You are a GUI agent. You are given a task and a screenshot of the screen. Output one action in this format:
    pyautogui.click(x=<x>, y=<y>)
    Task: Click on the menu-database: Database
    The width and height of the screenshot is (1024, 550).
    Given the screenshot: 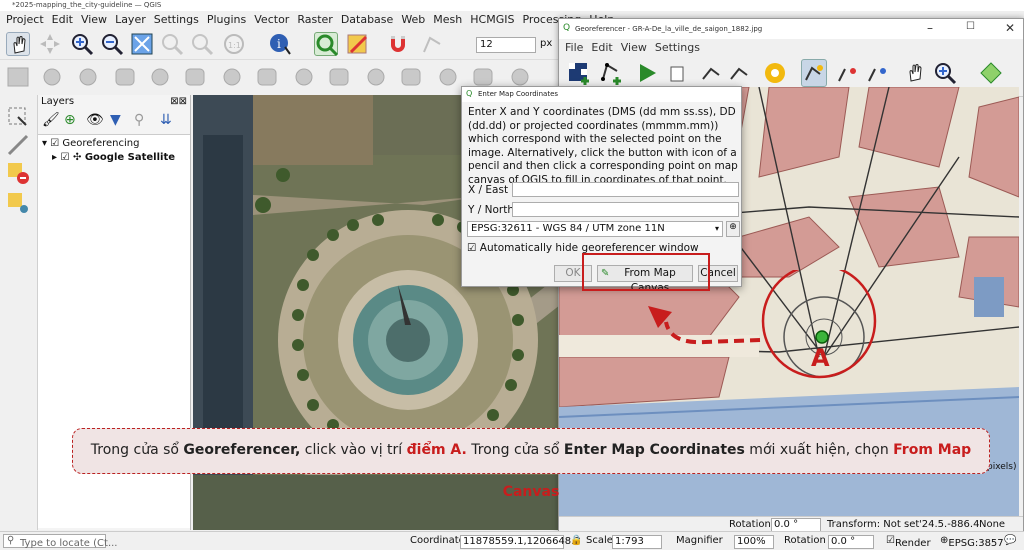 What is the action you would take?
    pyautogui.click(x=367, y=19)
    